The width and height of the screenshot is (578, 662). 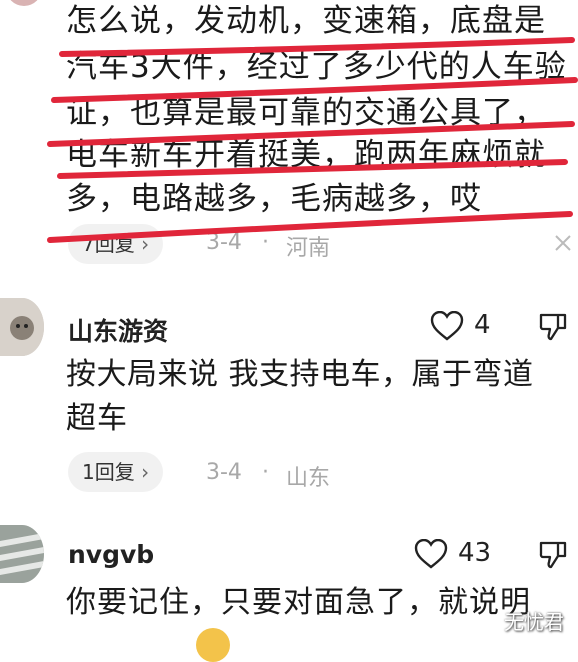 What do you see at coordinates (108, 244) in the screenshot?
I see `replies-count: 7回复` at bounding box center [108, 244].